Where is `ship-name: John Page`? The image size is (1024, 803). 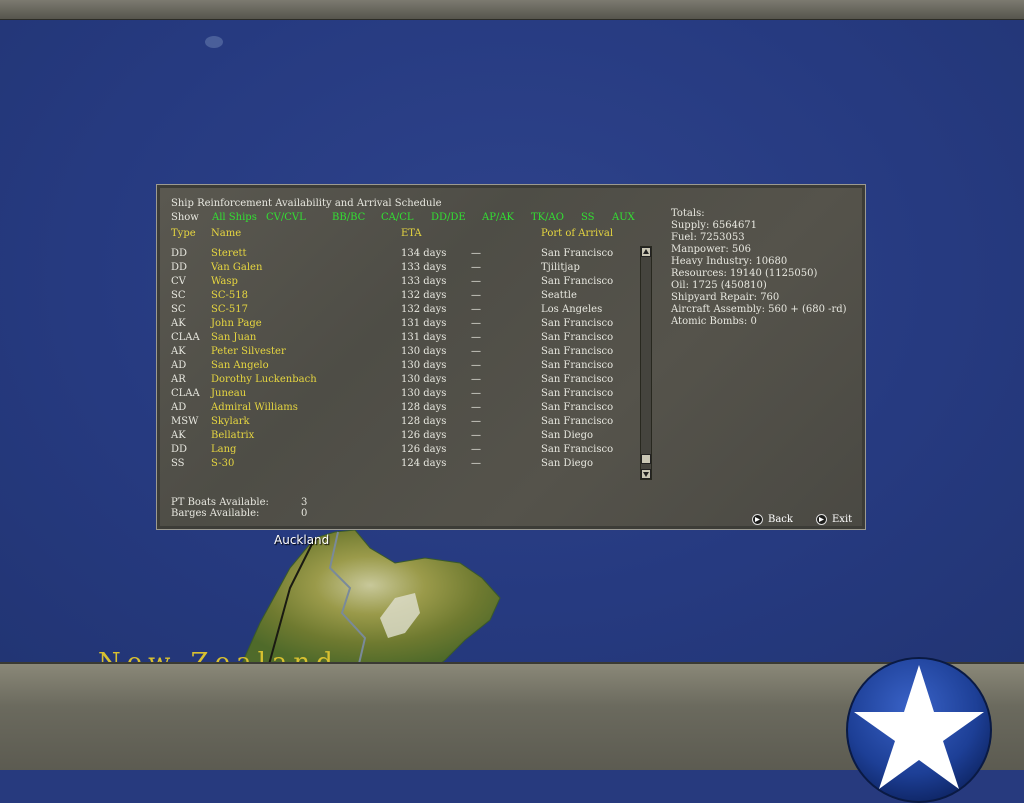
ship-name: John Page is located at coordinates (236, 324).